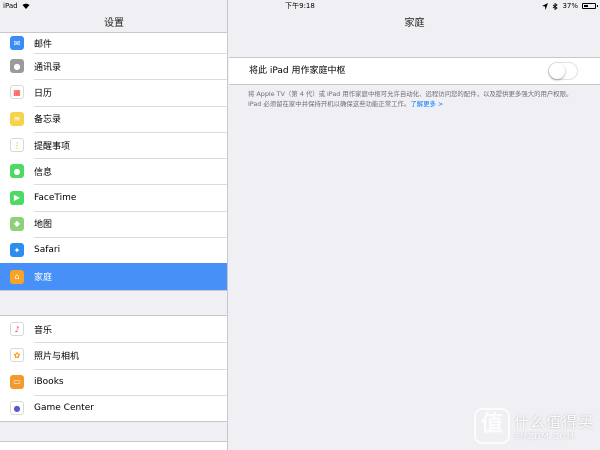 This screenshot has height=450, width=600. Describe the element at coordinates (113, 250) in the screenshot. I see `sidebar-item-safari: ✦ Safari` at that location.